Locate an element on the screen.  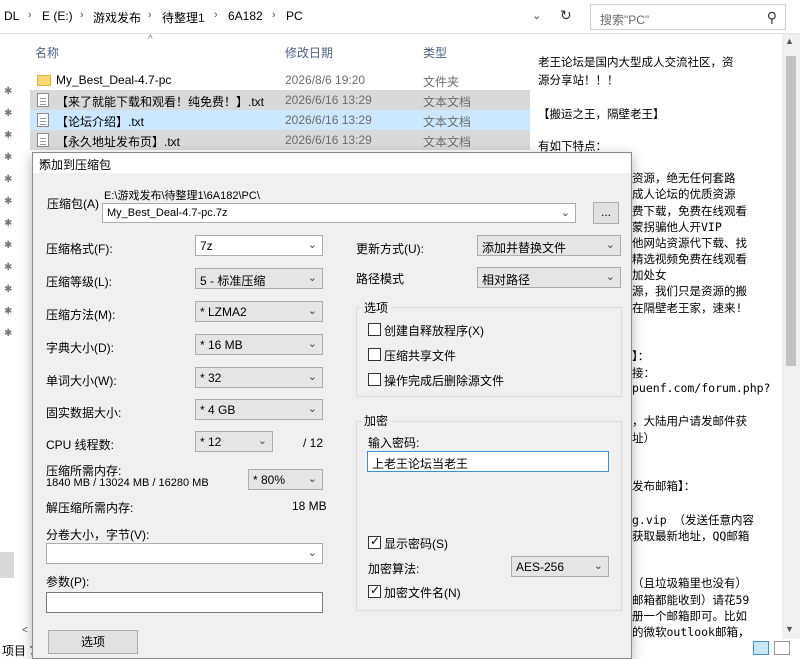
method-select: * LZMA2 ⌄ is located at coordinates (259, 311).